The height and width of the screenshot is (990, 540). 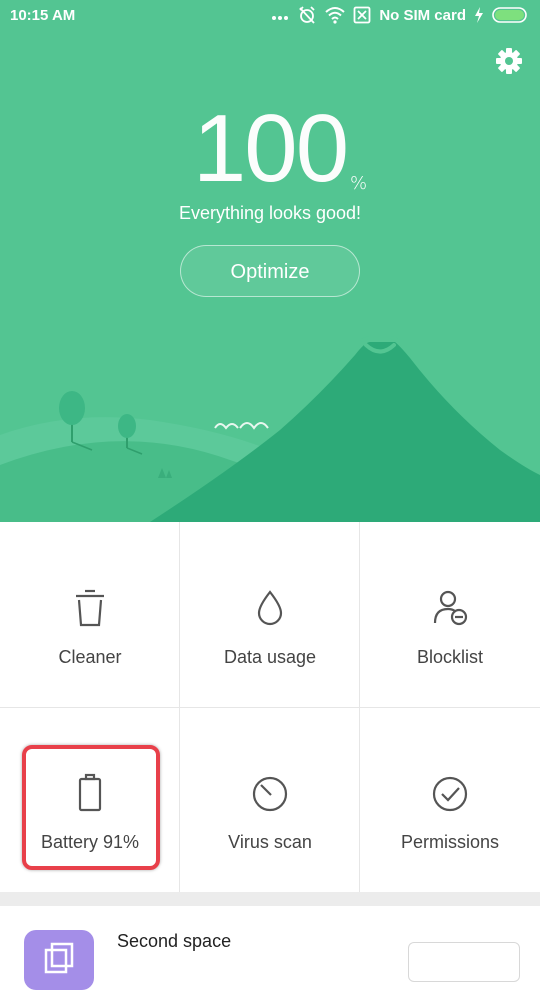 I want to click on section-divider, so click(x=270, y=899).